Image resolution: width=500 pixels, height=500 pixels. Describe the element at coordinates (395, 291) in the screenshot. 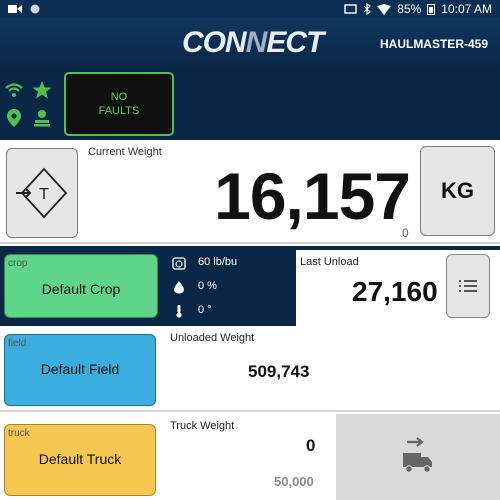

I see `last-unload-value: 27,160` at that location.